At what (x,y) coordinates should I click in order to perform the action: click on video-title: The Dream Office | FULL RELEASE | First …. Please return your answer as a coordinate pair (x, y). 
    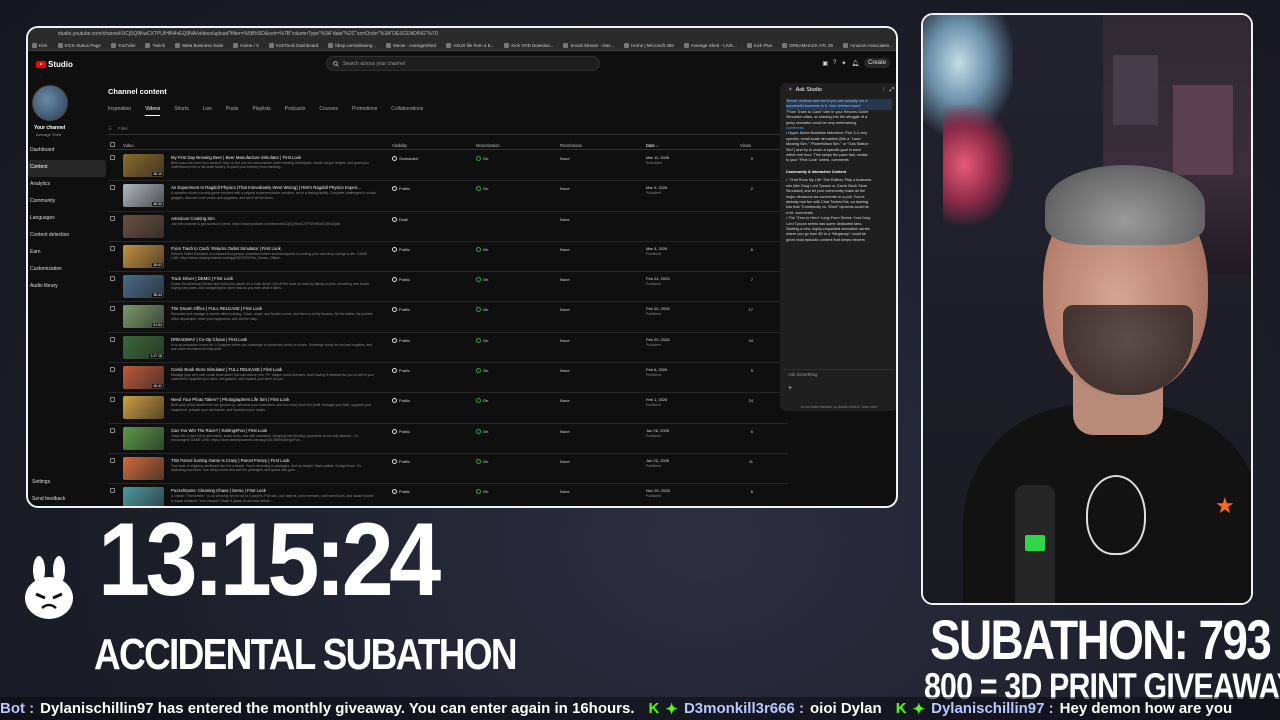
    Looking at the image, I should click on (216, 308).